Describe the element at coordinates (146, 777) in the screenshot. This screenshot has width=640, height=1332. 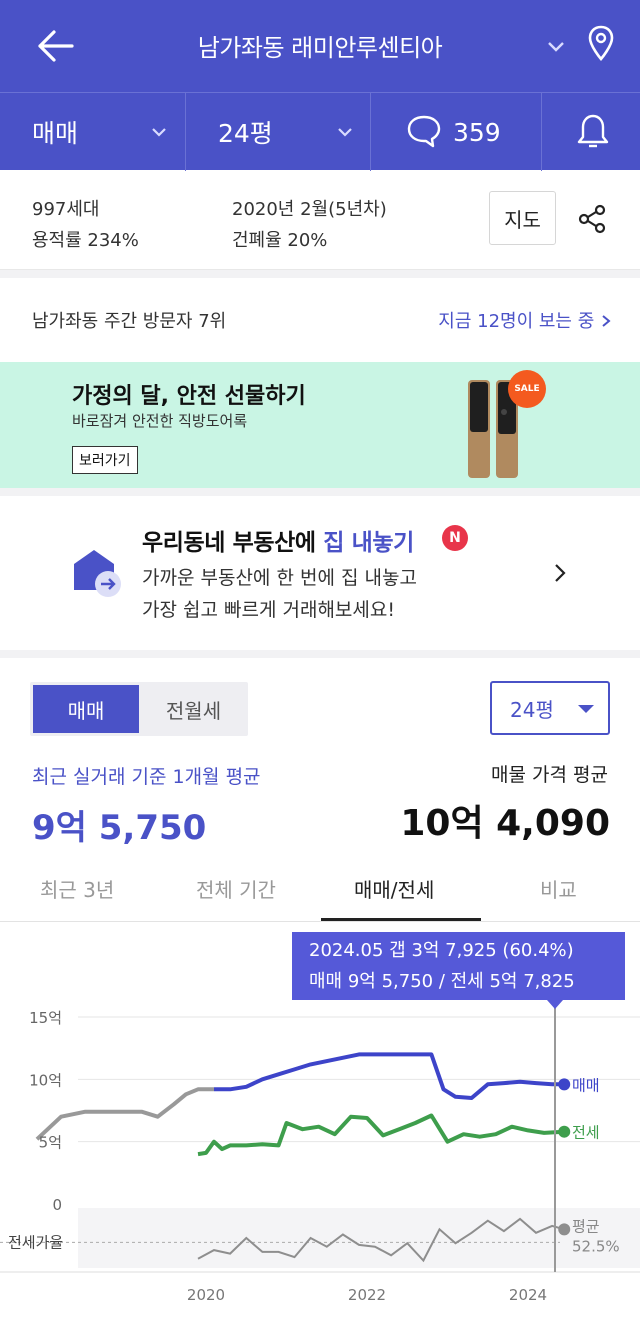
I see `recent-average-label: 최근 실거래 기준 1개월 평균` at that location.